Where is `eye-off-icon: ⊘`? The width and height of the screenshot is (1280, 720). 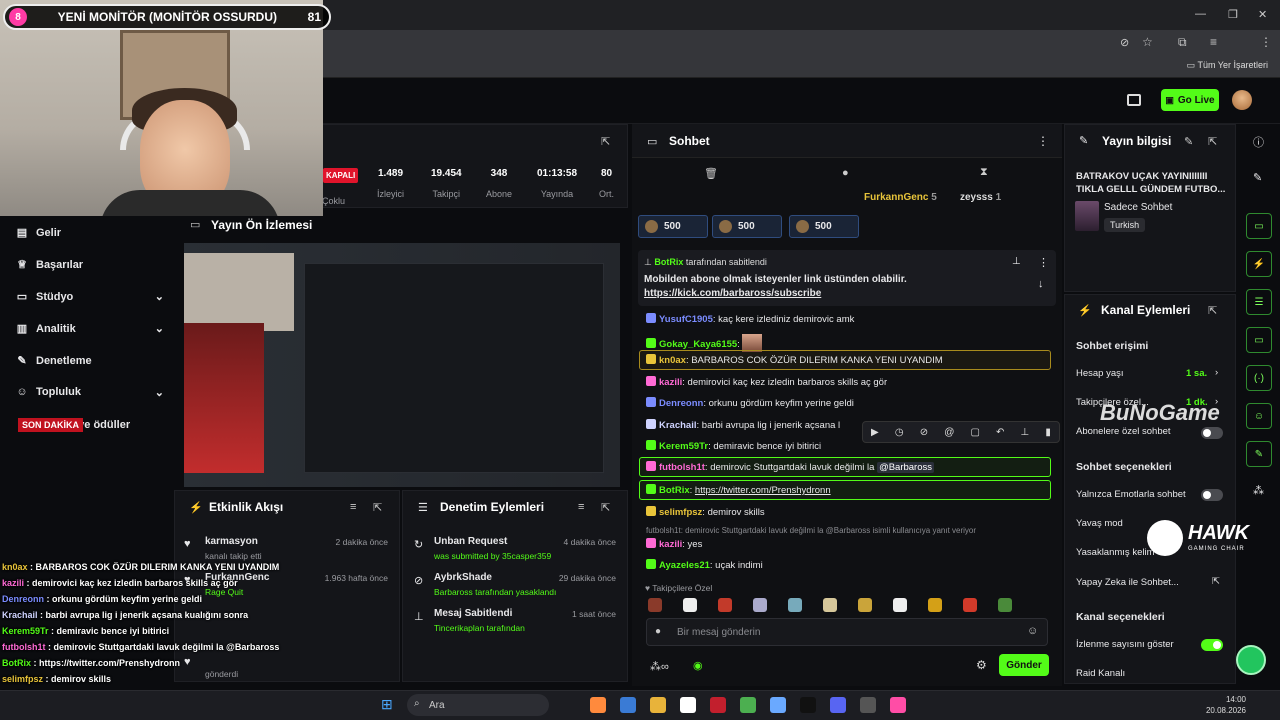
eye-off-icon: ⊘ is located at coordinates (1124, 42).